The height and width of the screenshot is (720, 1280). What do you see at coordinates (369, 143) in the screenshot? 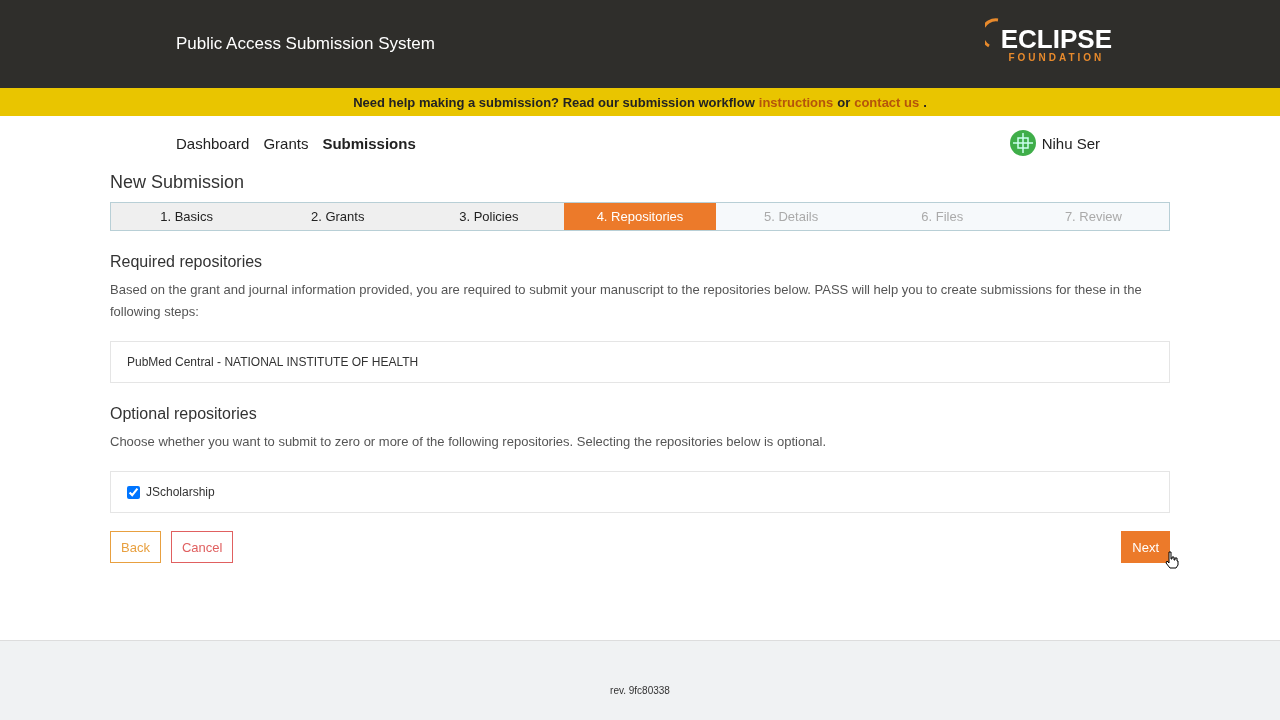
I see `nav-link: Submissions` at bounding box center [369, 143].